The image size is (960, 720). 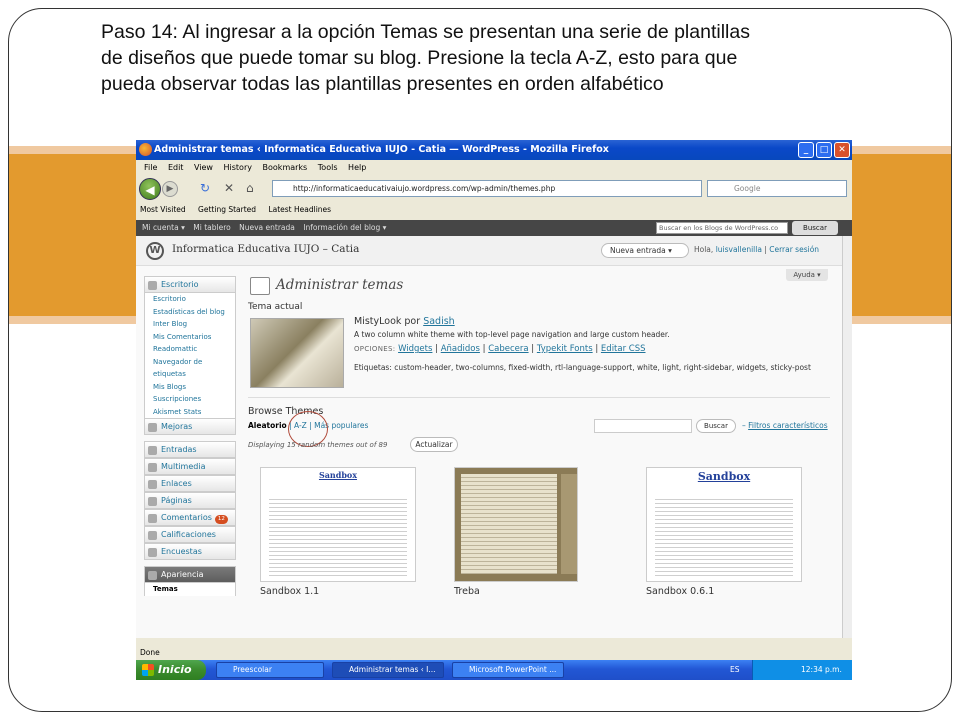 I want to click on windows-logo-icon, so click(x=148, y=670).